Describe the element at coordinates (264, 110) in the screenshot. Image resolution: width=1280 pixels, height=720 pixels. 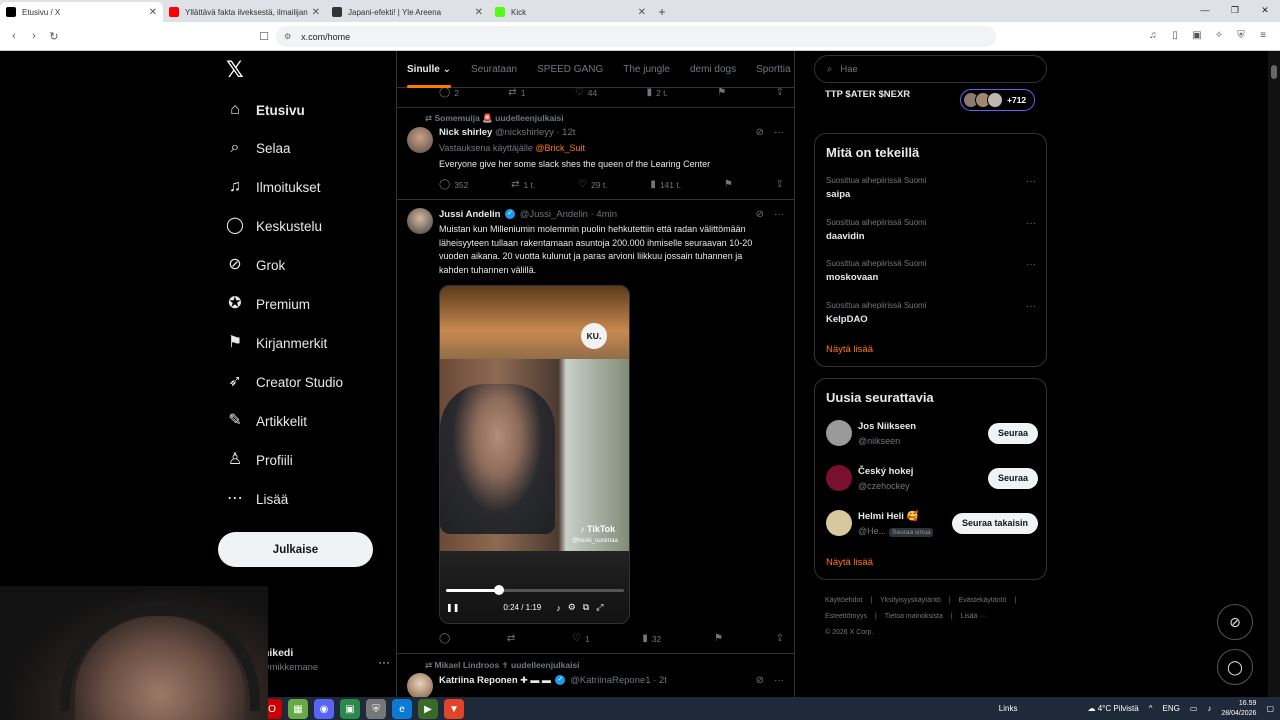
I see `nav-item-home: ⌂ Etusivu` at that location.